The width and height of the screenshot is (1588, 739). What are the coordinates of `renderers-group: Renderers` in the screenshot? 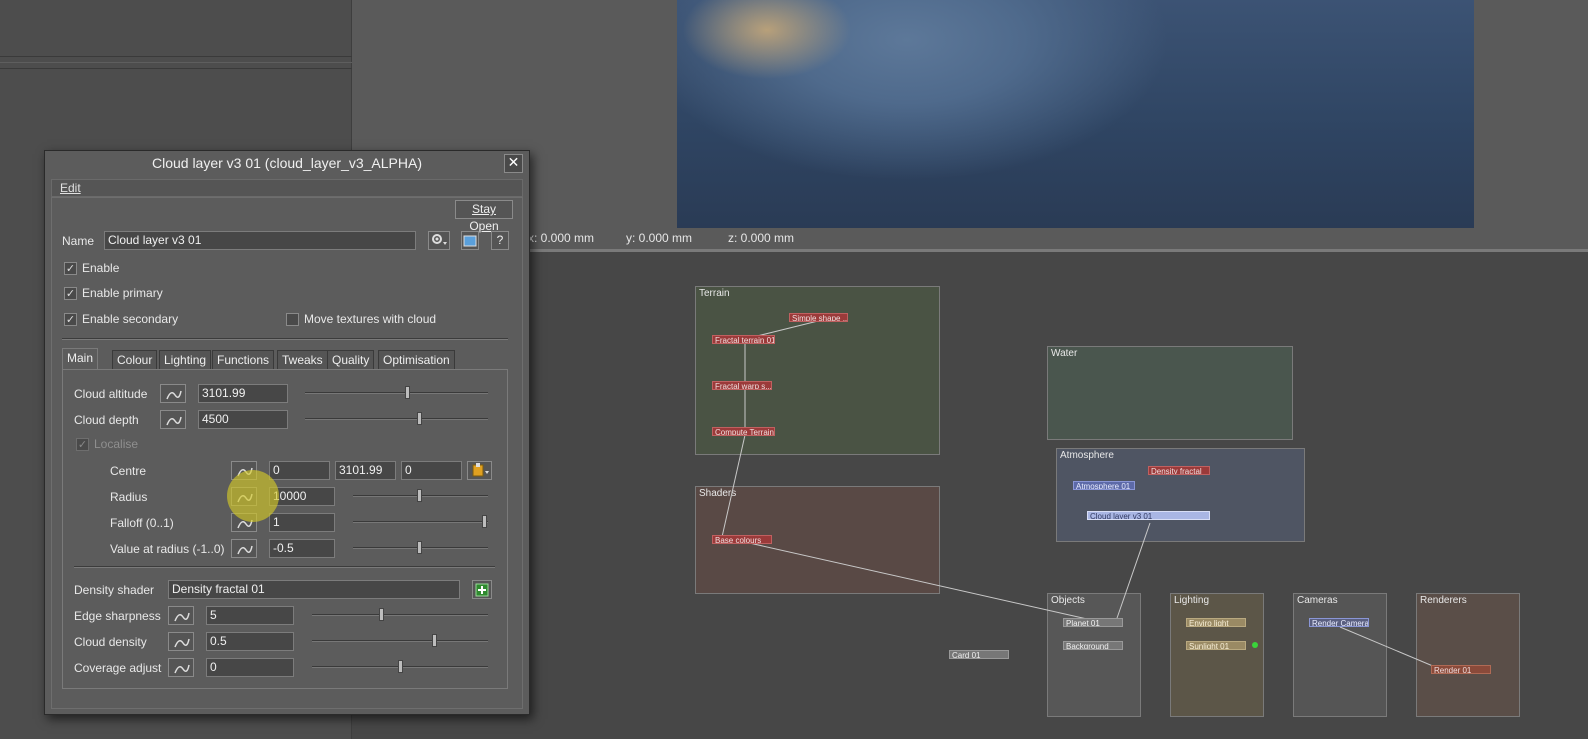 It's located at (1468, 655).